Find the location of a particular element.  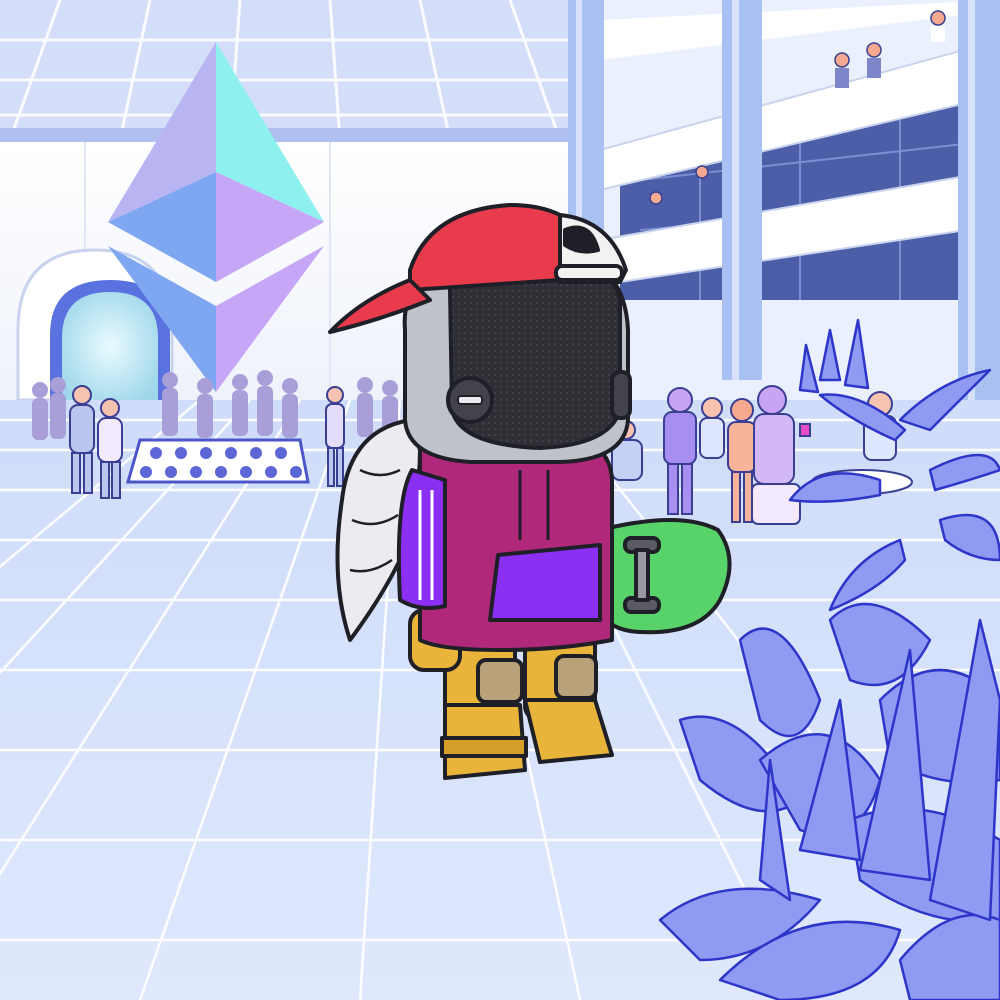

hoodie is located at coordinates (505, 540).